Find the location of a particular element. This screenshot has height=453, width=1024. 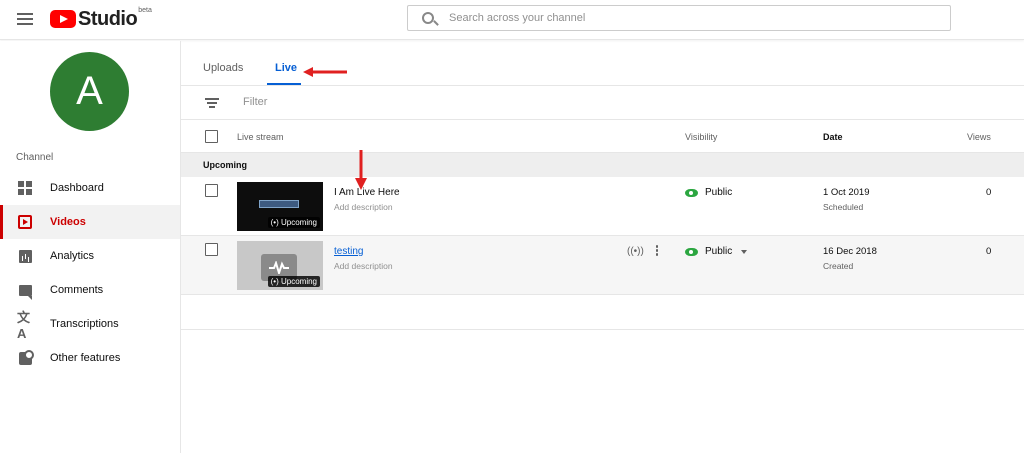

more-options-icon is located at coordinates (657, 251).